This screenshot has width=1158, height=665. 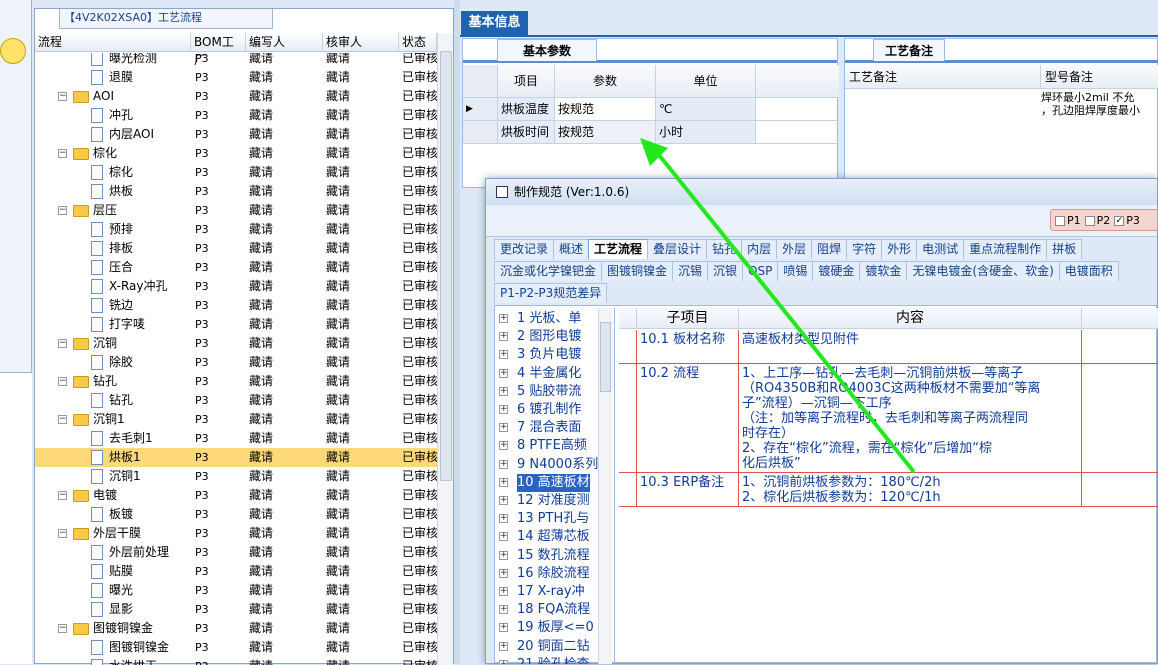 I want to click on spec-tab: 沉锡, so click(x=690, y=271).